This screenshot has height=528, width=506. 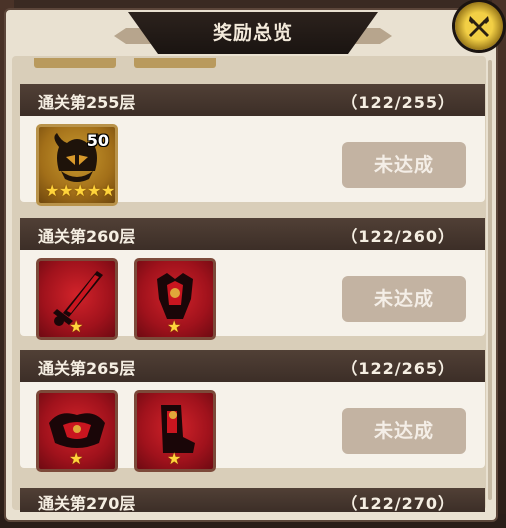 I want to click on section-progress: （122/260）, so click(x=398, y=236).